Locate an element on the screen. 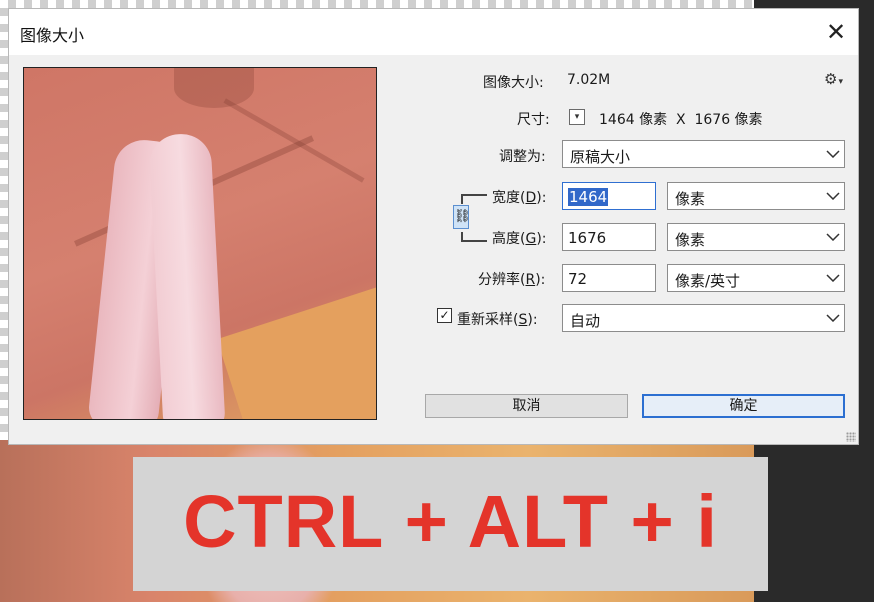 Image resolution: width=874 pixels, height=602 pixels. width-label: 宽度(D): is located at coordinates (519, 198).